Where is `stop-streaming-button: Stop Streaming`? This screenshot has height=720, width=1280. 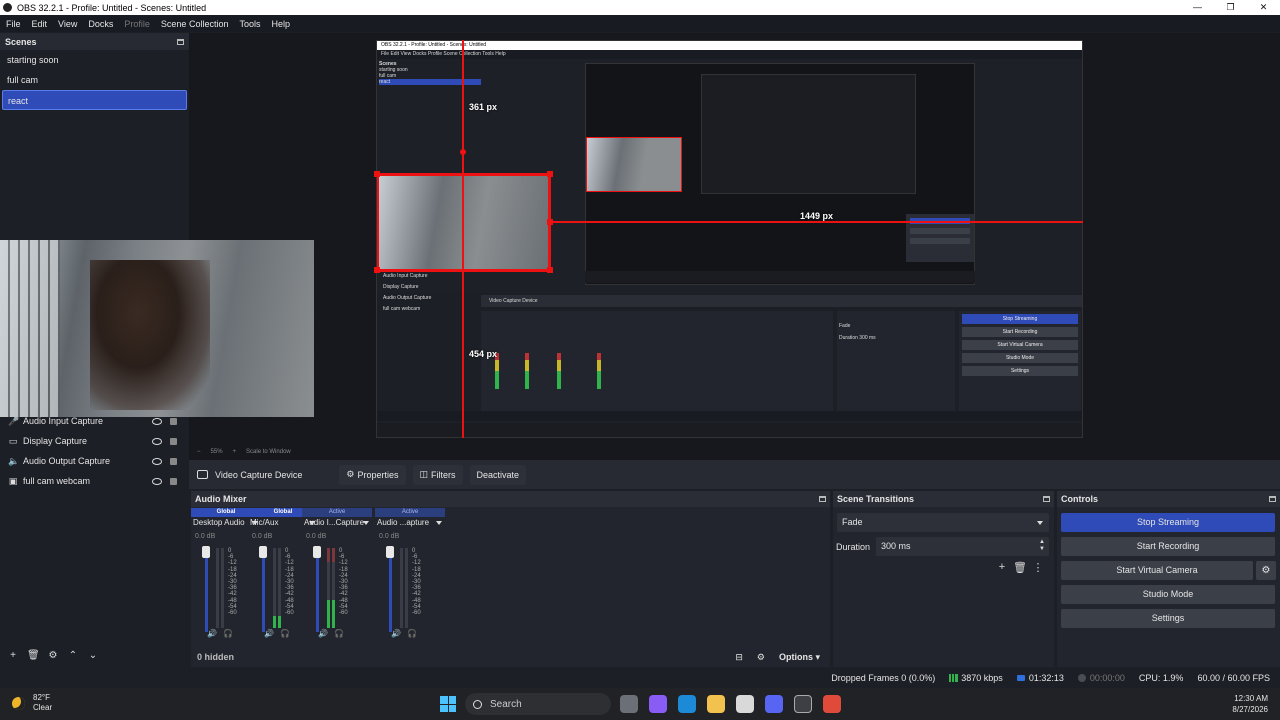 stop-streaming-button: Stop Streaming is located at coordinates (1168, 522).